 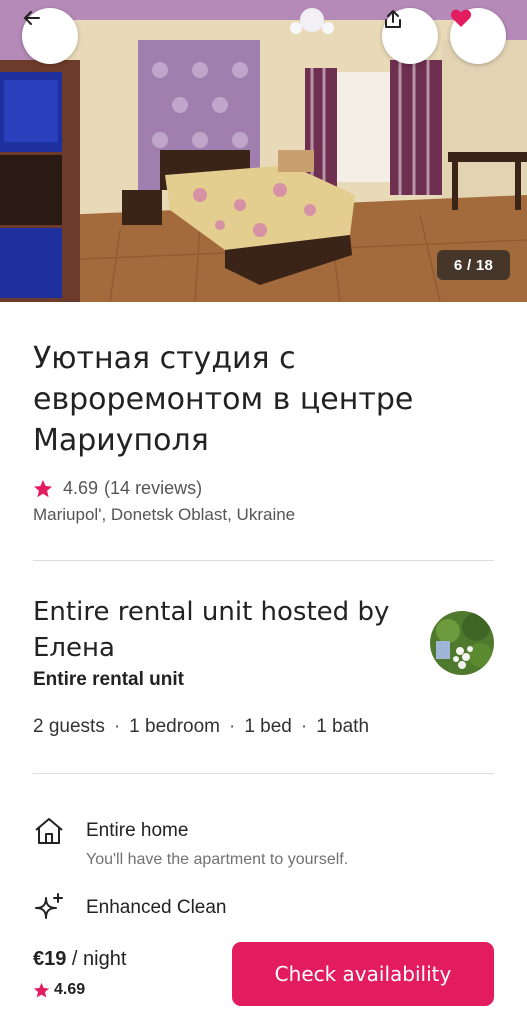 What do you see at coordinates (410, 36) in the screenshot?
I see `share-button` at bounding box center [410, 36].